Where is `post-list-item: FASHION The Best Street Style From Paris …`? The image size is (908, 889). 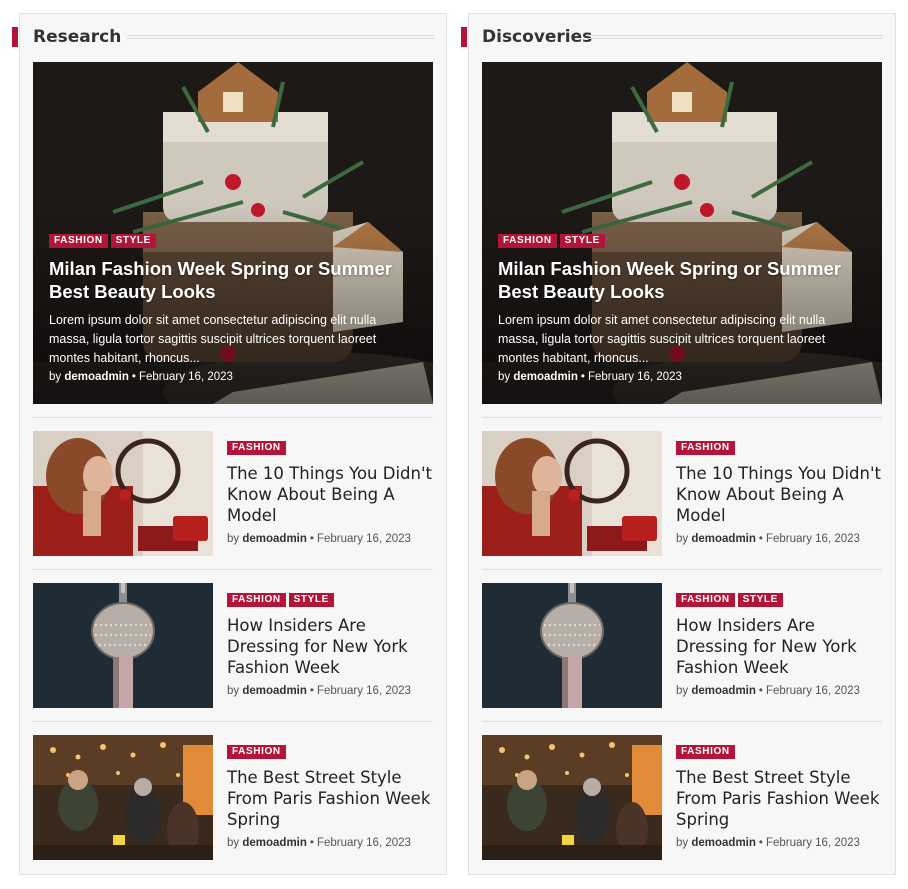
post-list-item: FASHION The Best Street Style From Paris … is located at coordinates (682, 790).